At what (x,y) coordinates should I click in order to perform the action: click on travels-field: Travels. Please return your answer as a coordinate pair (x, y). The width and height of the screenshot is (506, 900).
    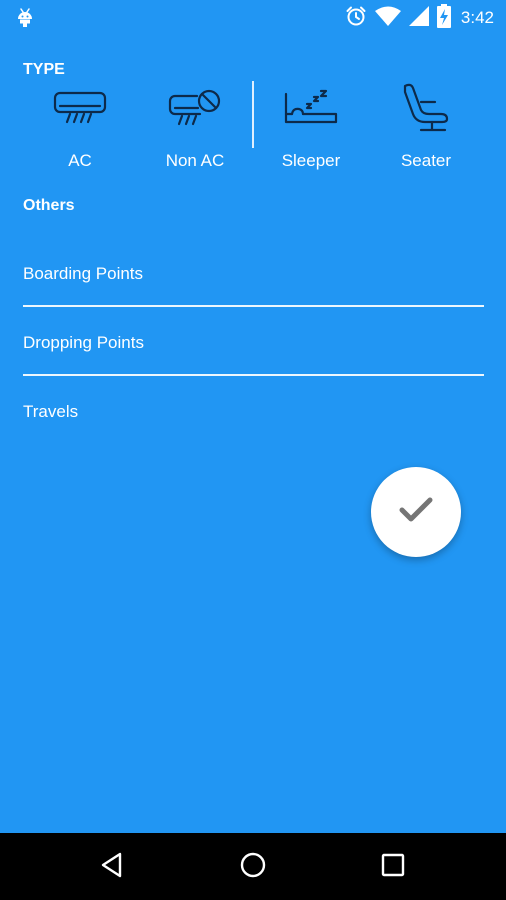
    Looking at the image, I should click on (253, 415).